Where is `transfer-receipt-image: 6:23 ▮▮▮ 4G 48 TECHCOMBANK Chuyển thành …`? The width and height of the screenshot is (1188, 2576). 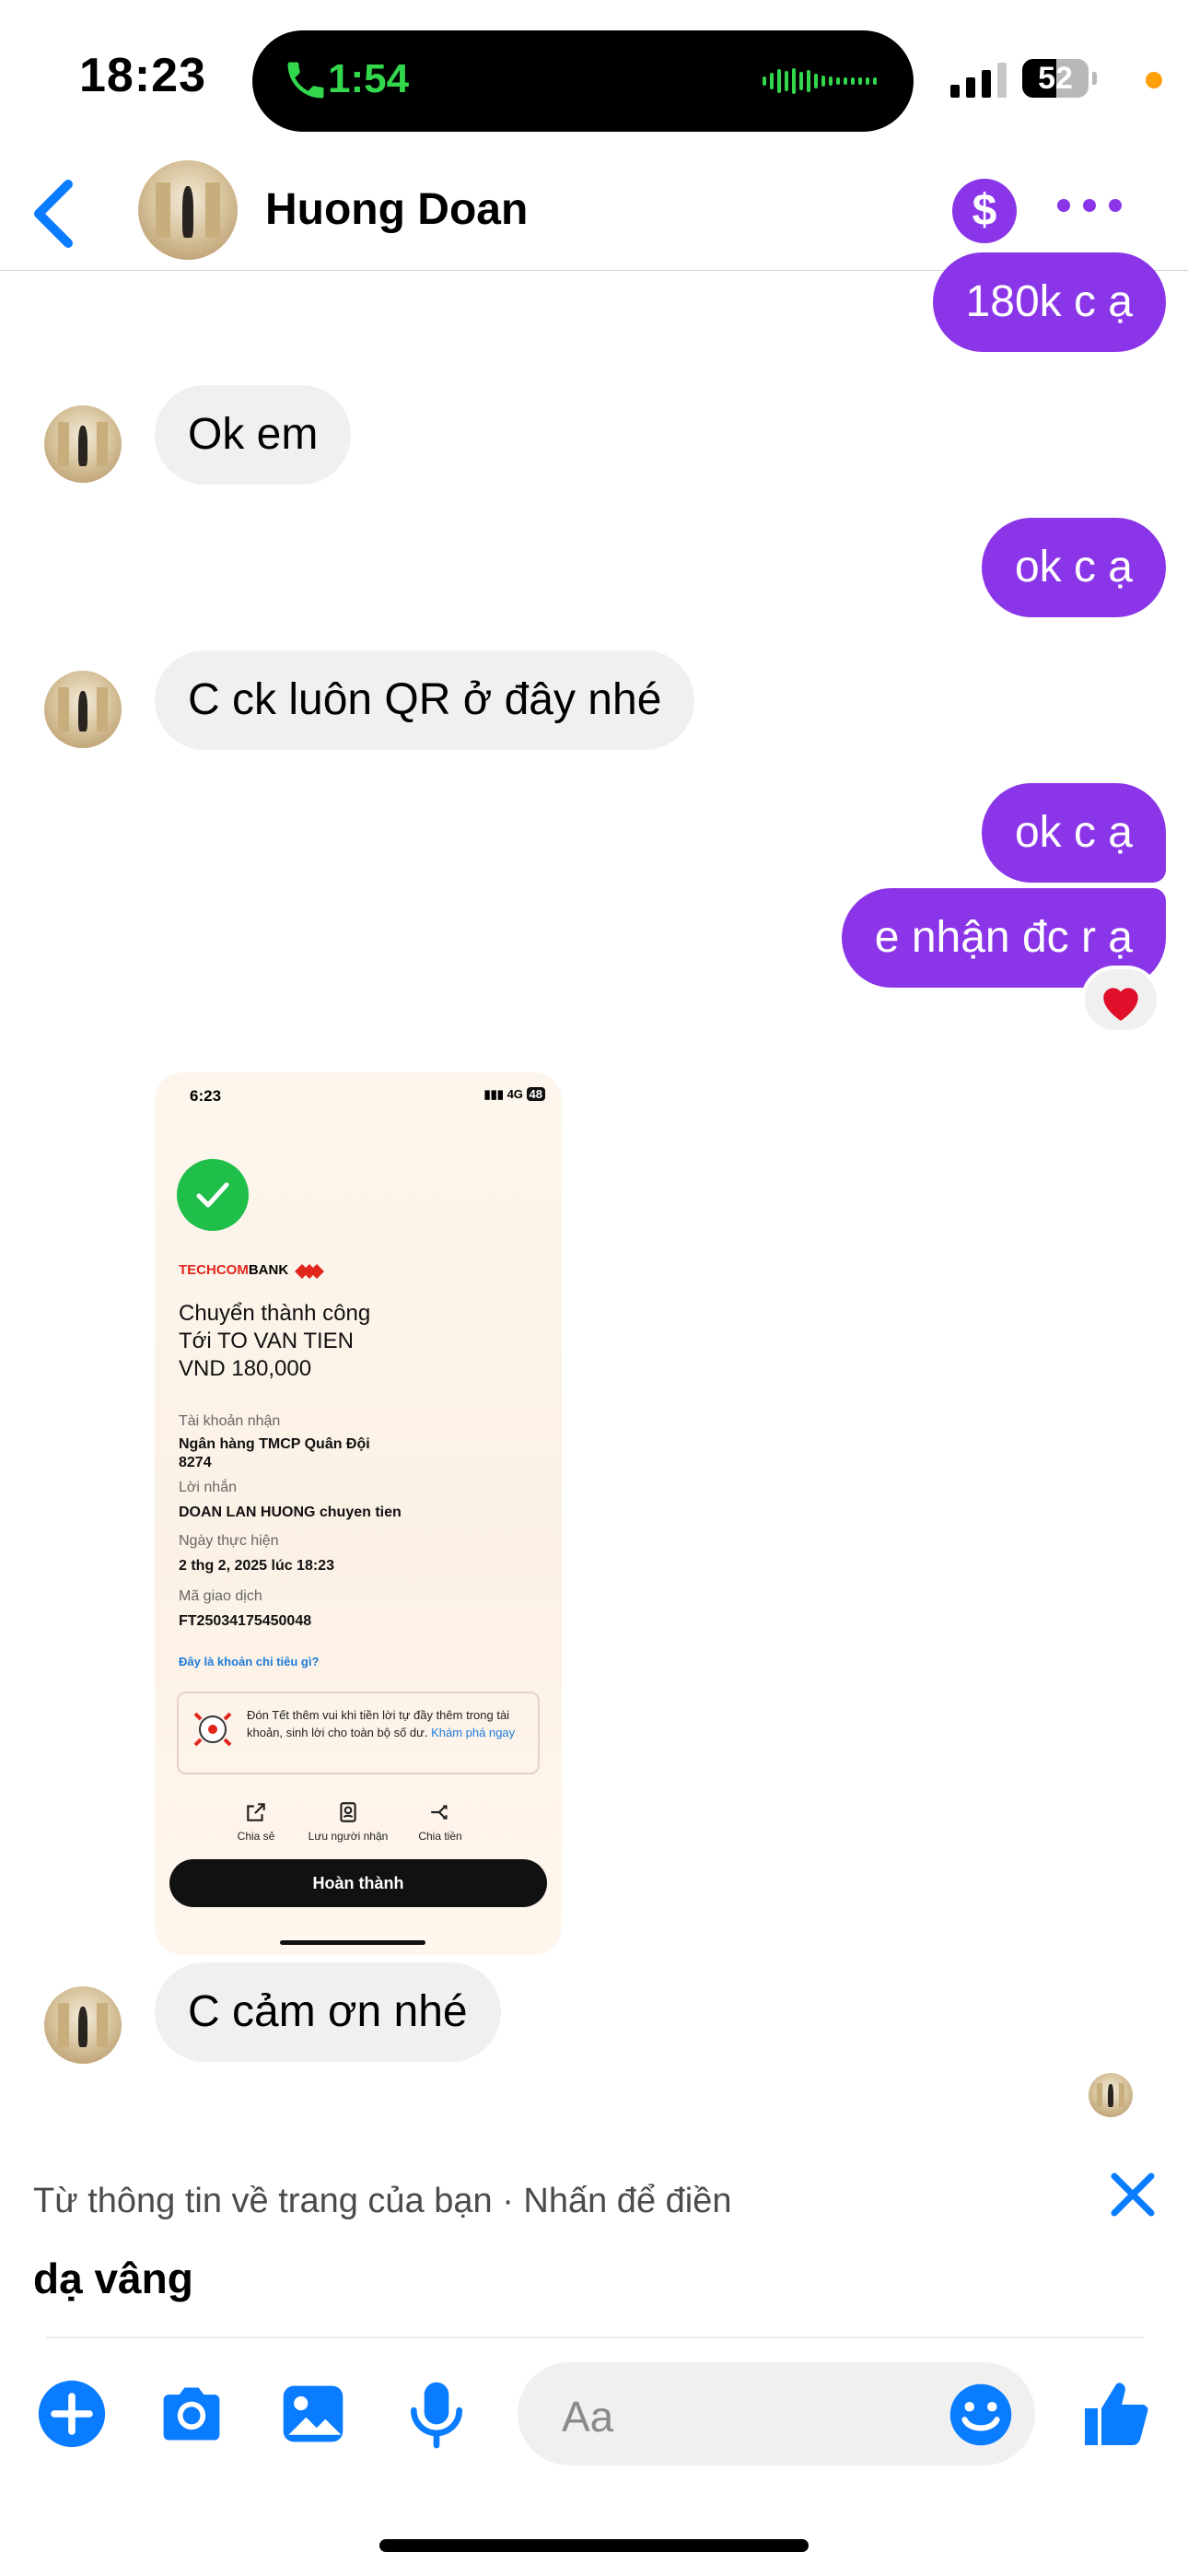 transfer-receipt-image: 6:23 ▮▮▮ 4G 48 TECHCOMBANK Chuyển thành … is located at coordinates (358, 1513).